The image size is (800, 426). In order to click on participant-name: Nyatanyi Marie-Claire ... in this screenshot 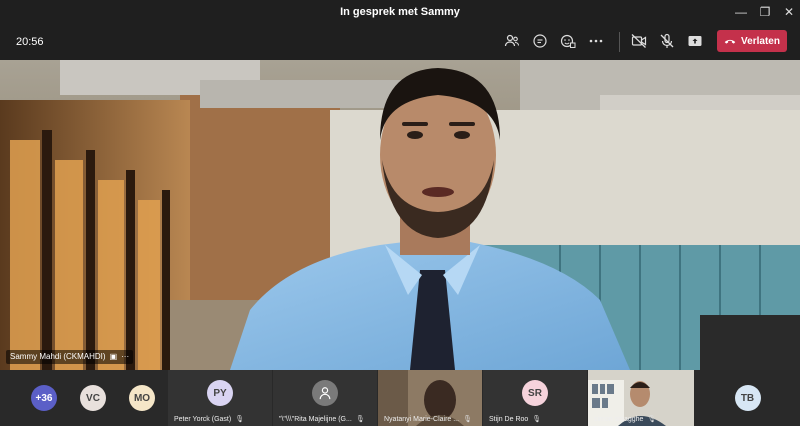, I will do `click(422, 419)`.